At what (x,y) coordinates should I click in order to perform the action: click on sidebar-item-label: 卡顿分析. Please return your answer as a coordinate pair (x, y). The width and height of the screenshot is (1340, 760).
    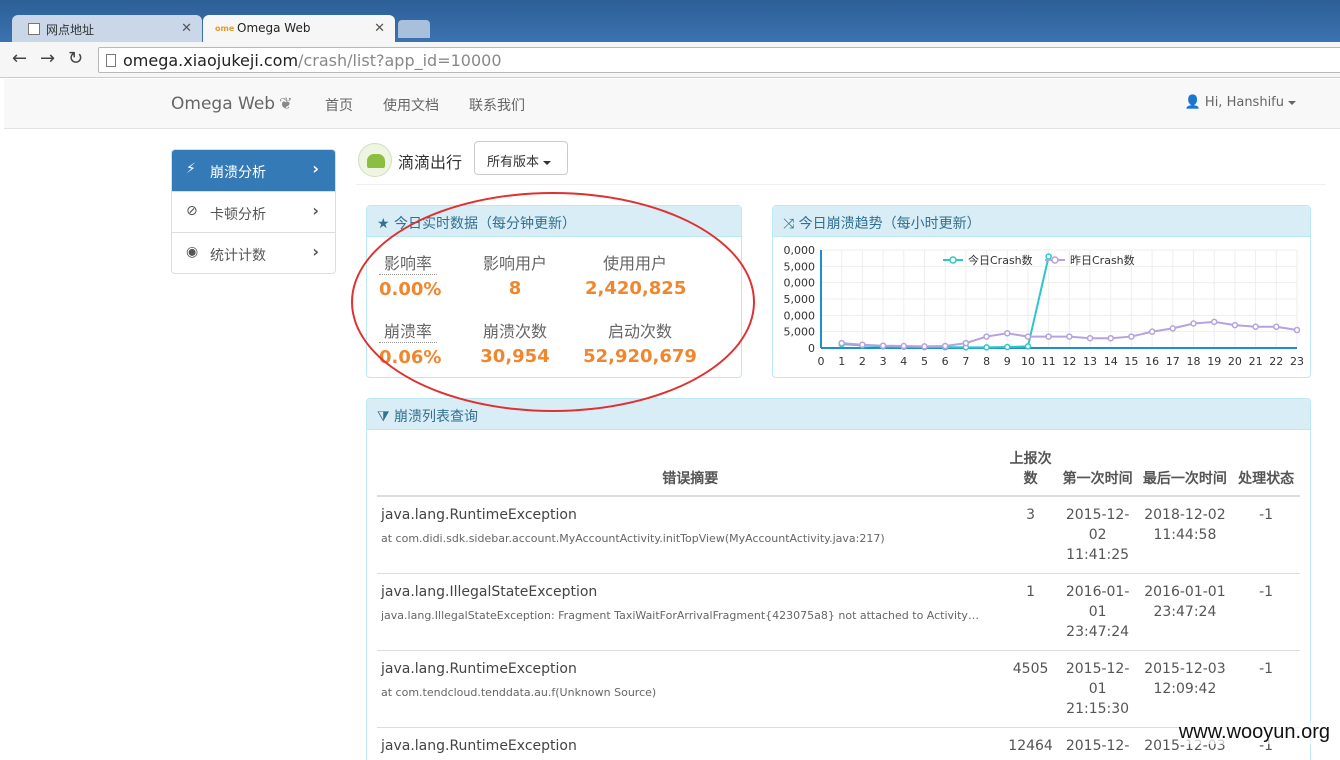
    Looking at the image, I should click on (238, 215).